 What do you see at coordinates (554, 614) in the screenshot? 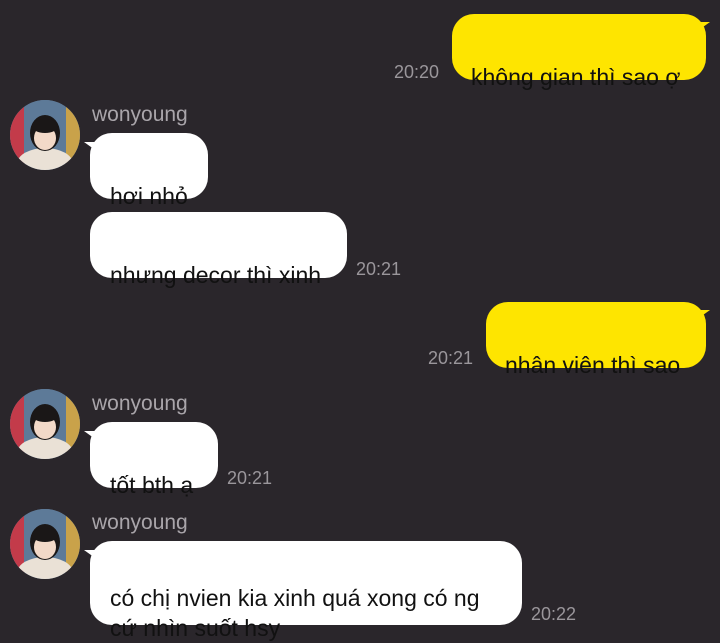
I see `message-timestamp: 20:22` at bounding box center [554, 614].